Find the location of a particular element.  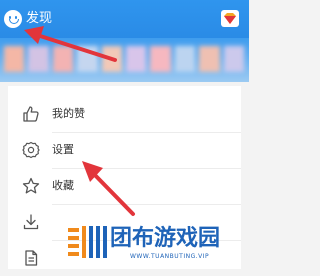

vip-diamond-icon is located at coordinates (230, 18).